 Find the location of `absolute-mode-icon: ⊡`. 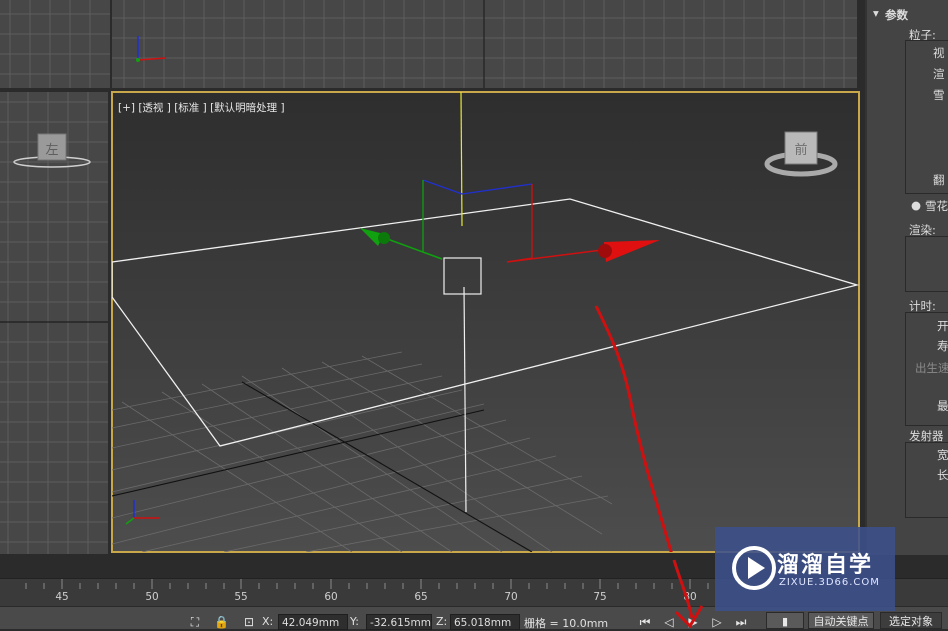

absolute-mode-icon: ⊡ is located at coordinates (249, 622).